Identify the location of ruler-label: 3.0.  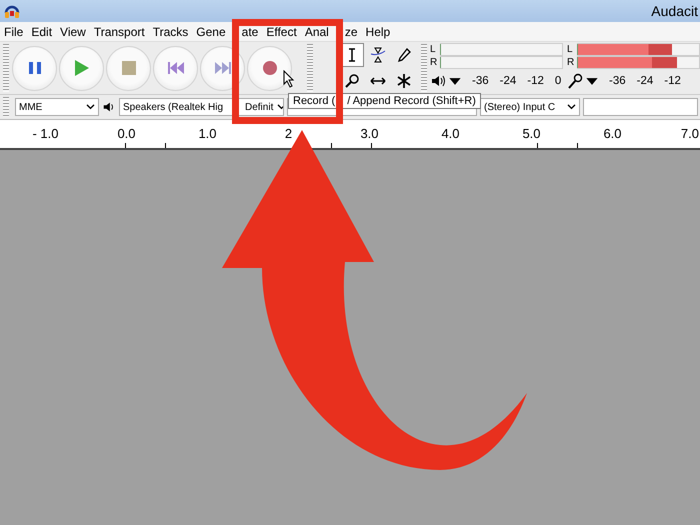
(369, 133).